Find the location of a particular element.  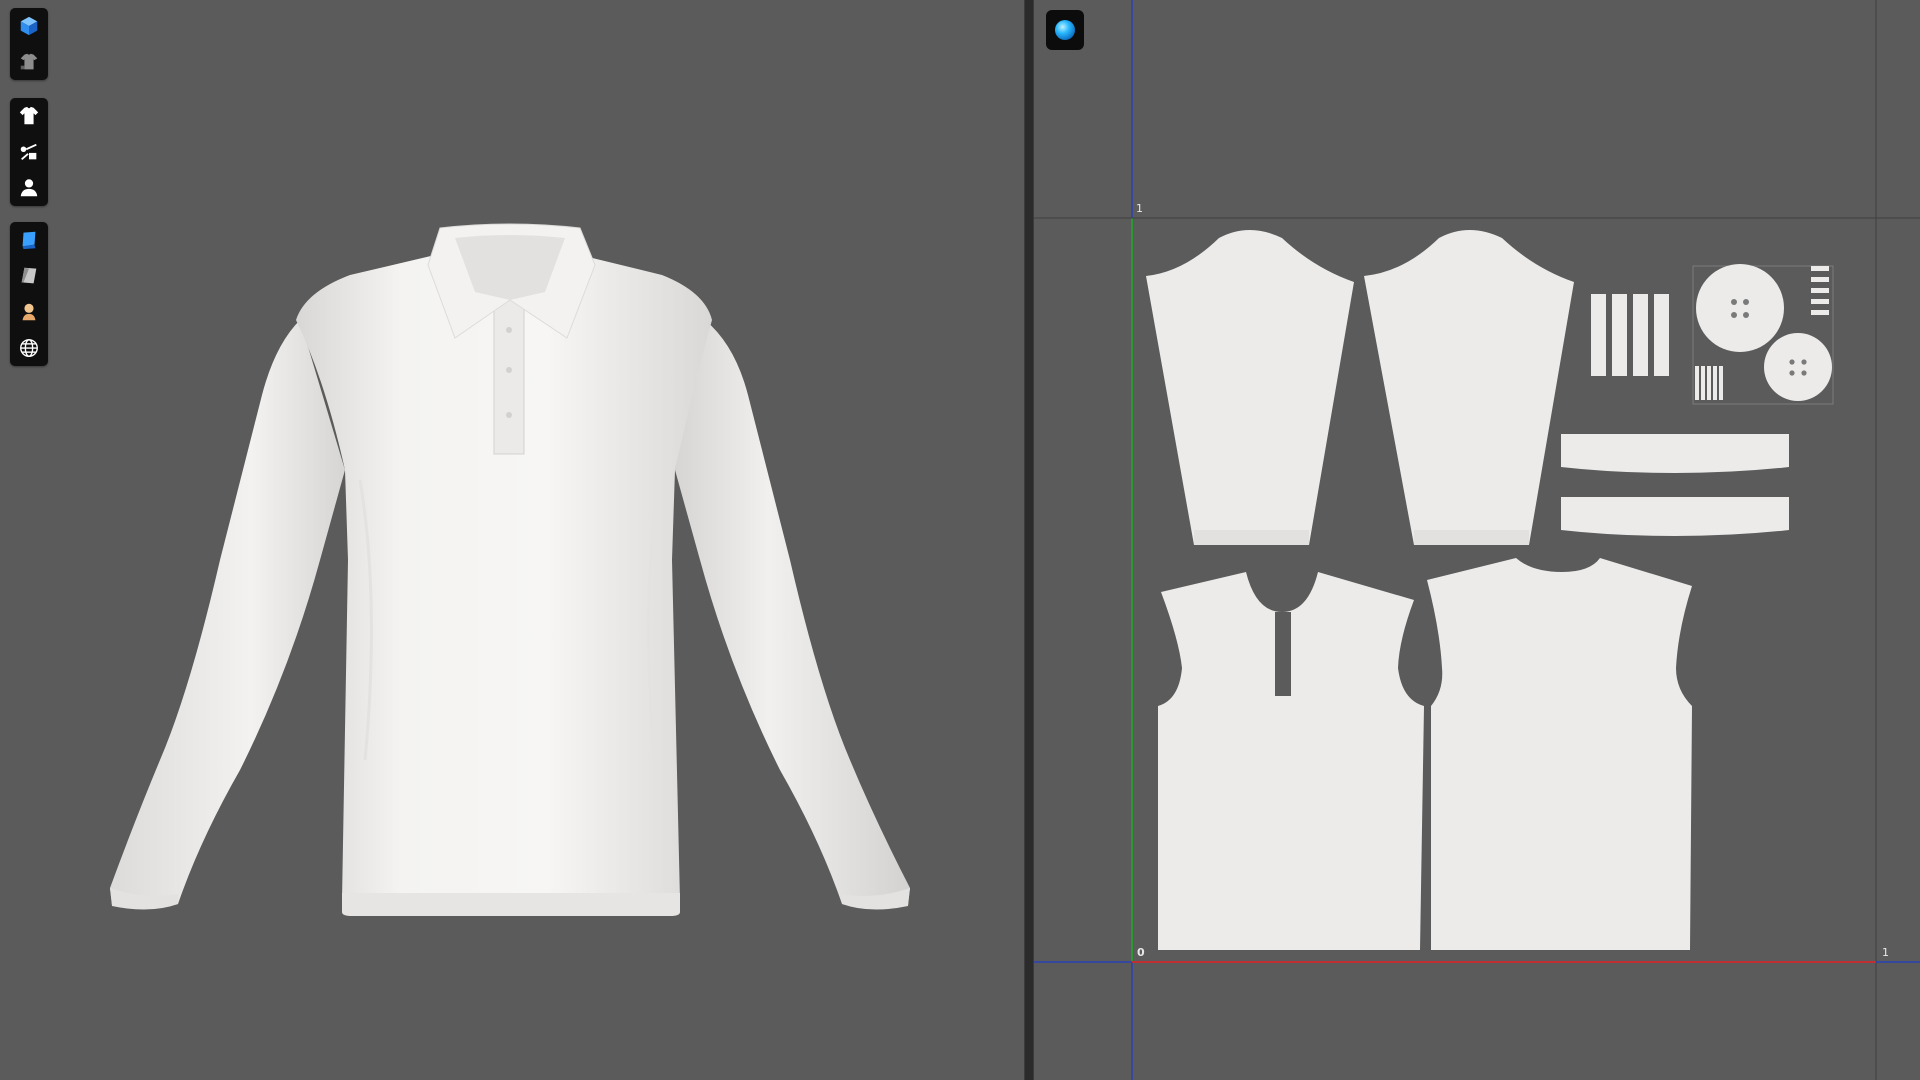

uv-piece-left-sleeve is located at coordinates (1250, 387).